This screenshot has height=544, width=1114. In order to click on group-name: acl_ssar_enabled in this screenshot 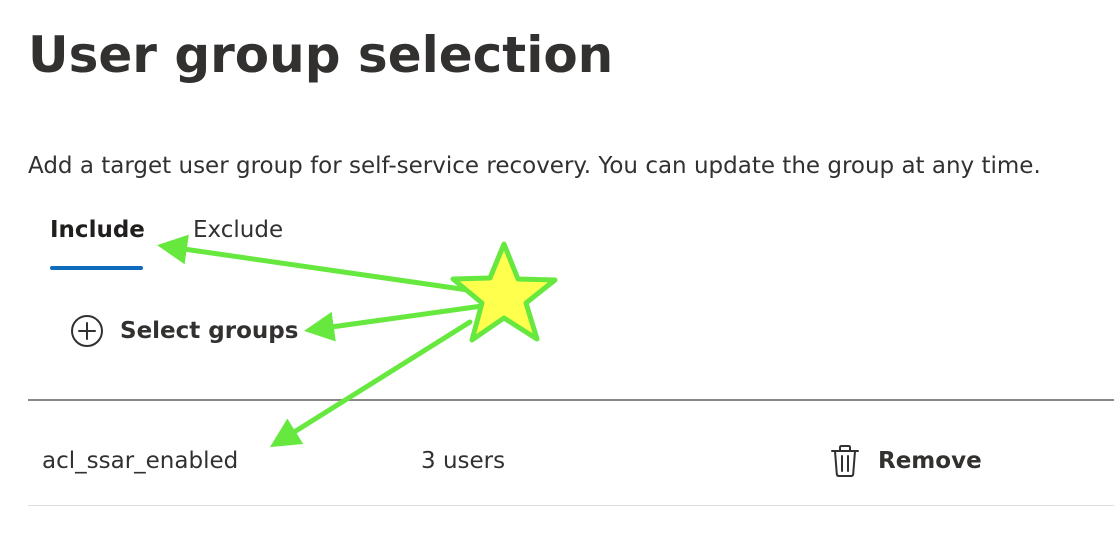, I will do `click(140, 461)`.